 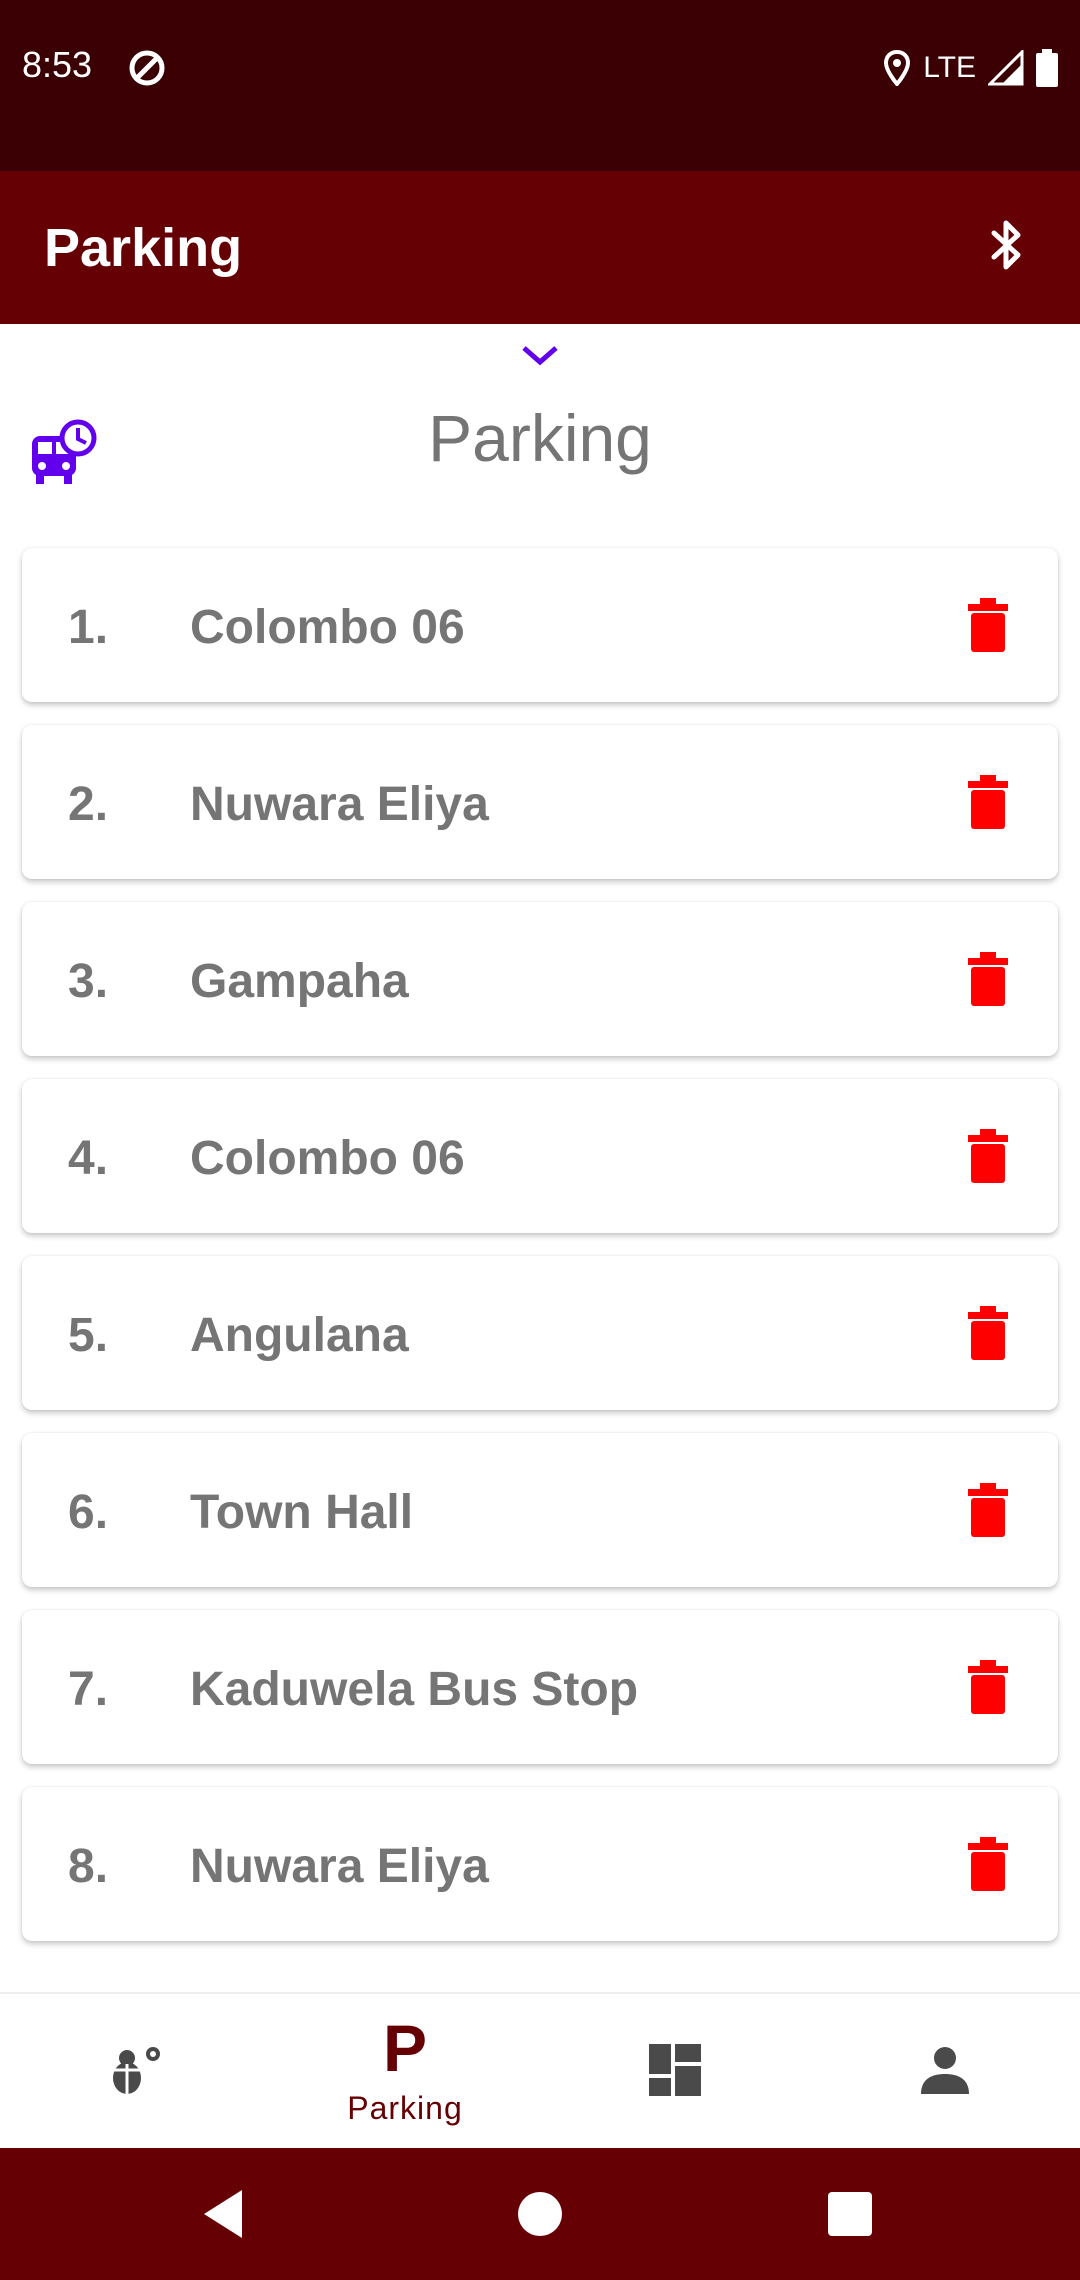 What do you see at coordinates (540, 85) in the screenshot?
I see `status-bar: 8:53 LTE` at bounding box center [540, 85].